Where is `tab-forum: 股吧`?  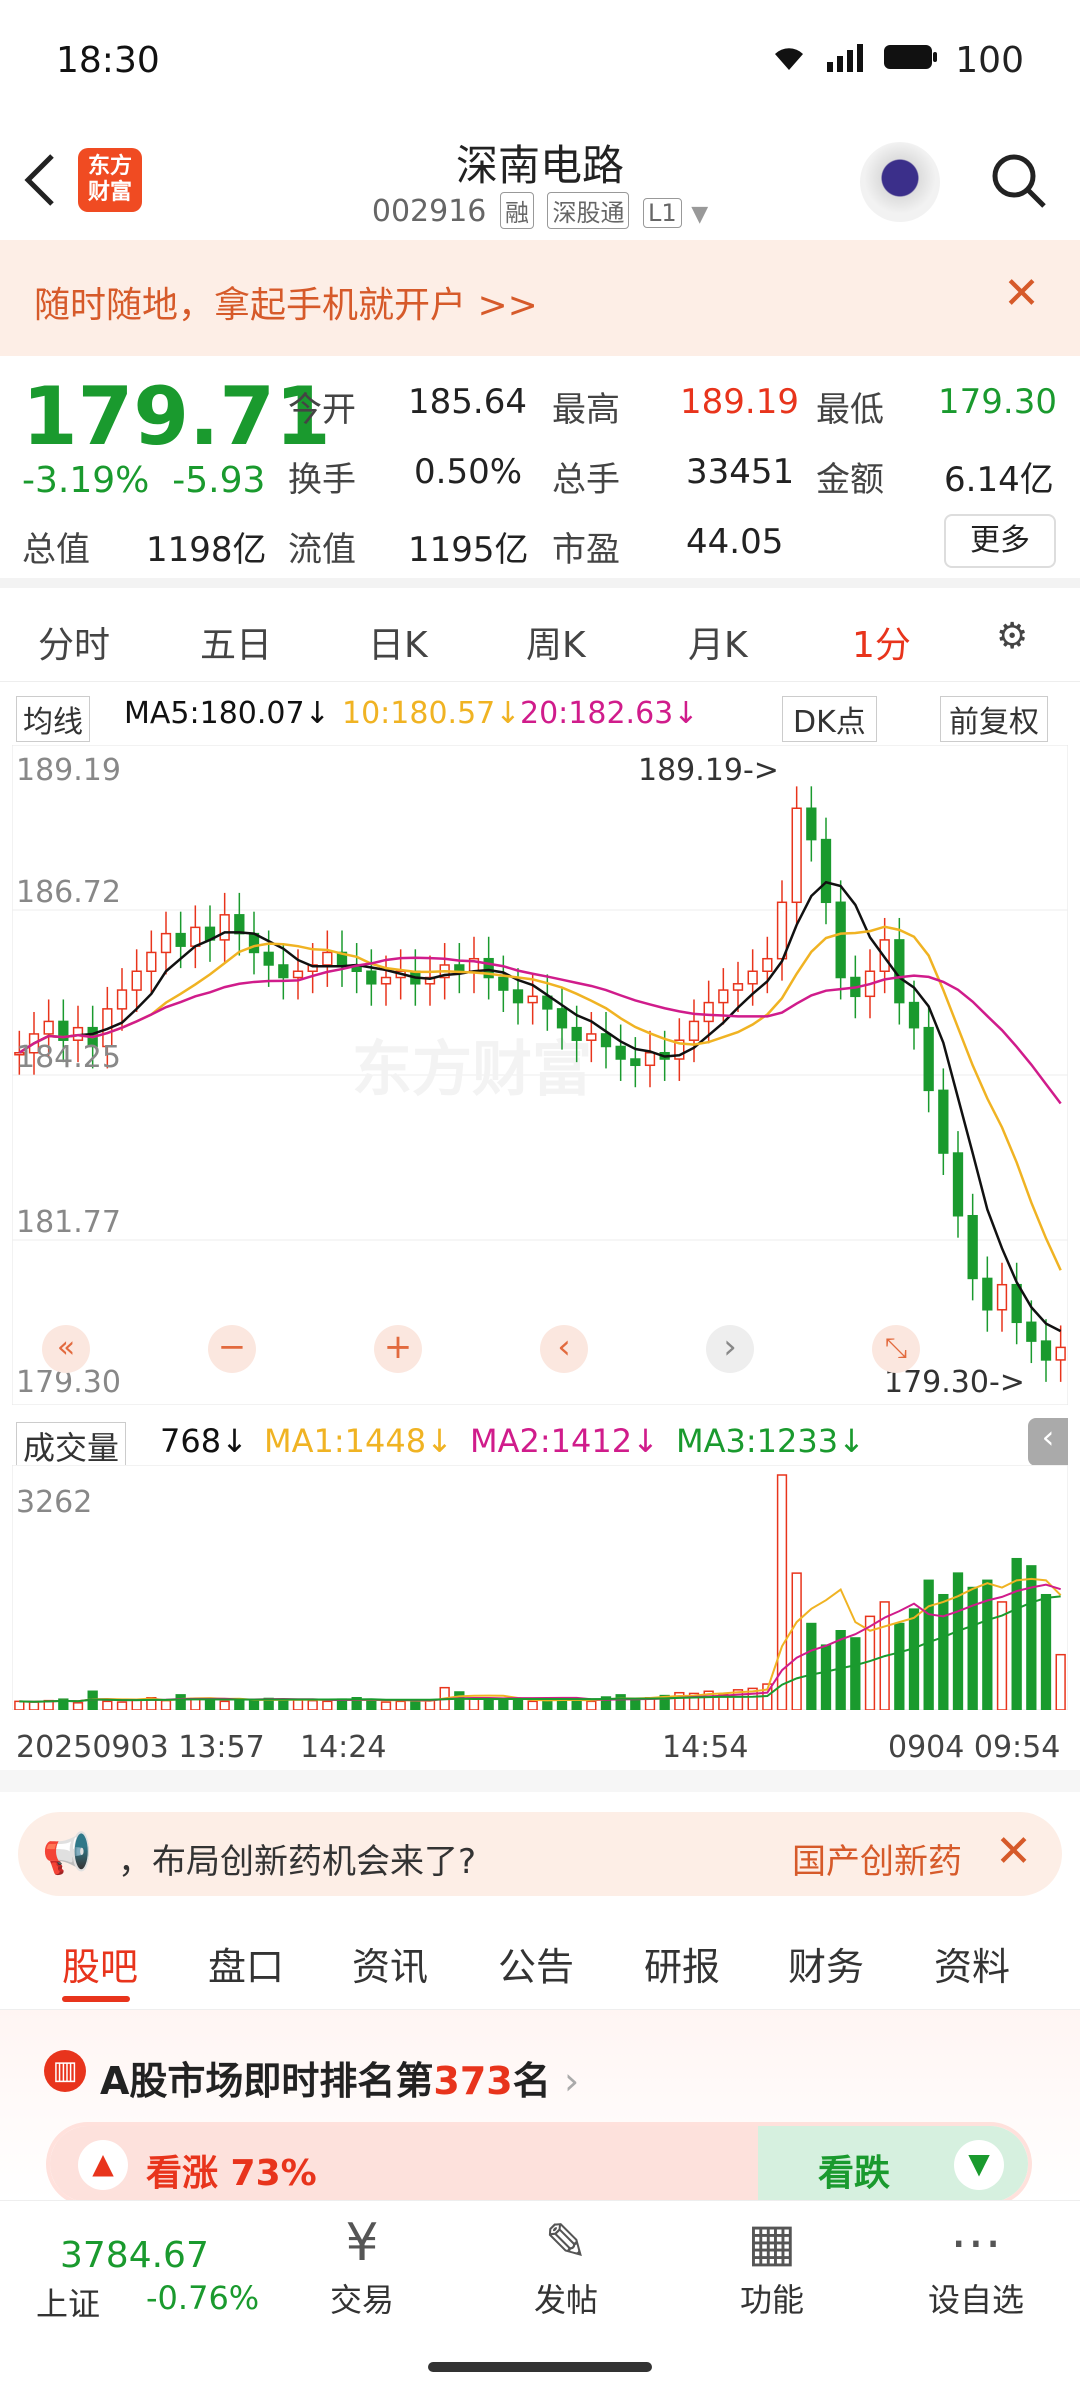
tab-forum: 股吧 is located at coordinates (100, 1963).